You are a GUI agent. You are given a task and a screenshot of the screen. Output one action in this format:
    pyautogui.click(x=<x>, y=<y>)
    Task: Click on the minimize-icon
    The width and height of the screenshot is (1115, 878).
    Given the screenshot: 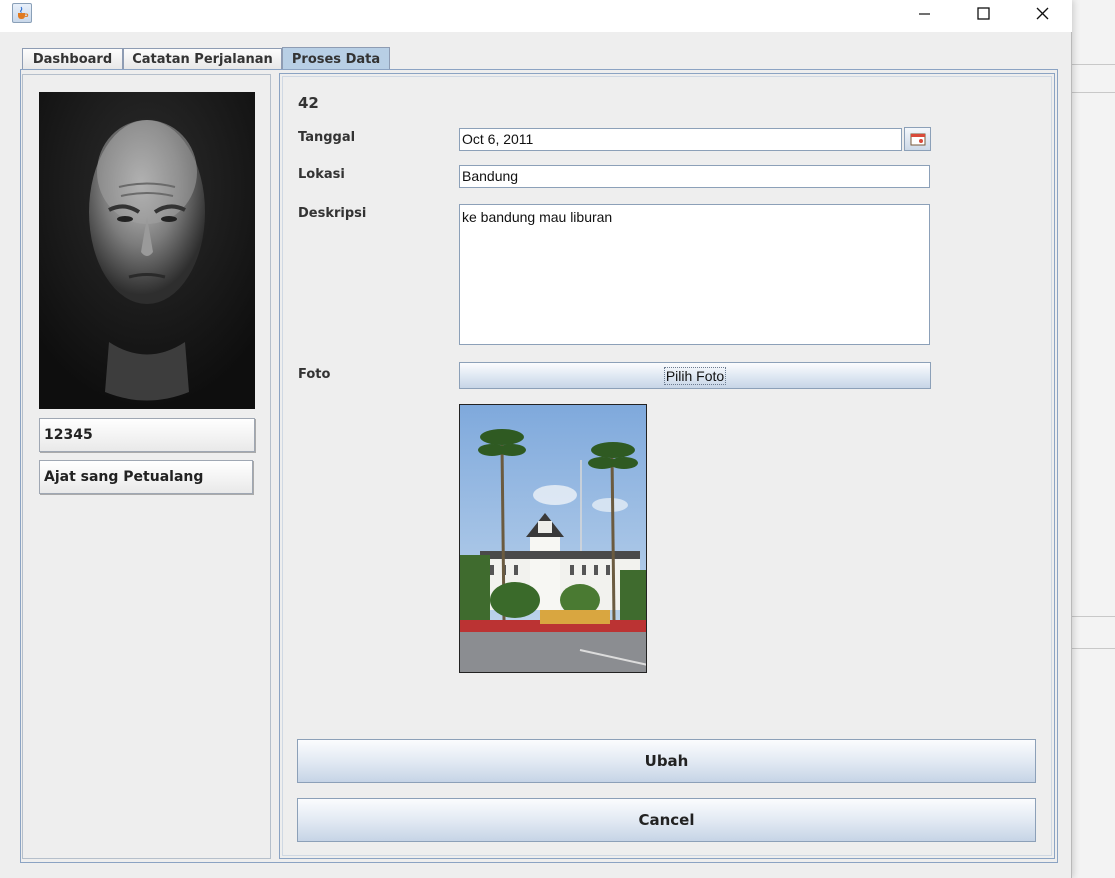 What is the action you would take?
    pyautogui.click(x=924, y=14)
    